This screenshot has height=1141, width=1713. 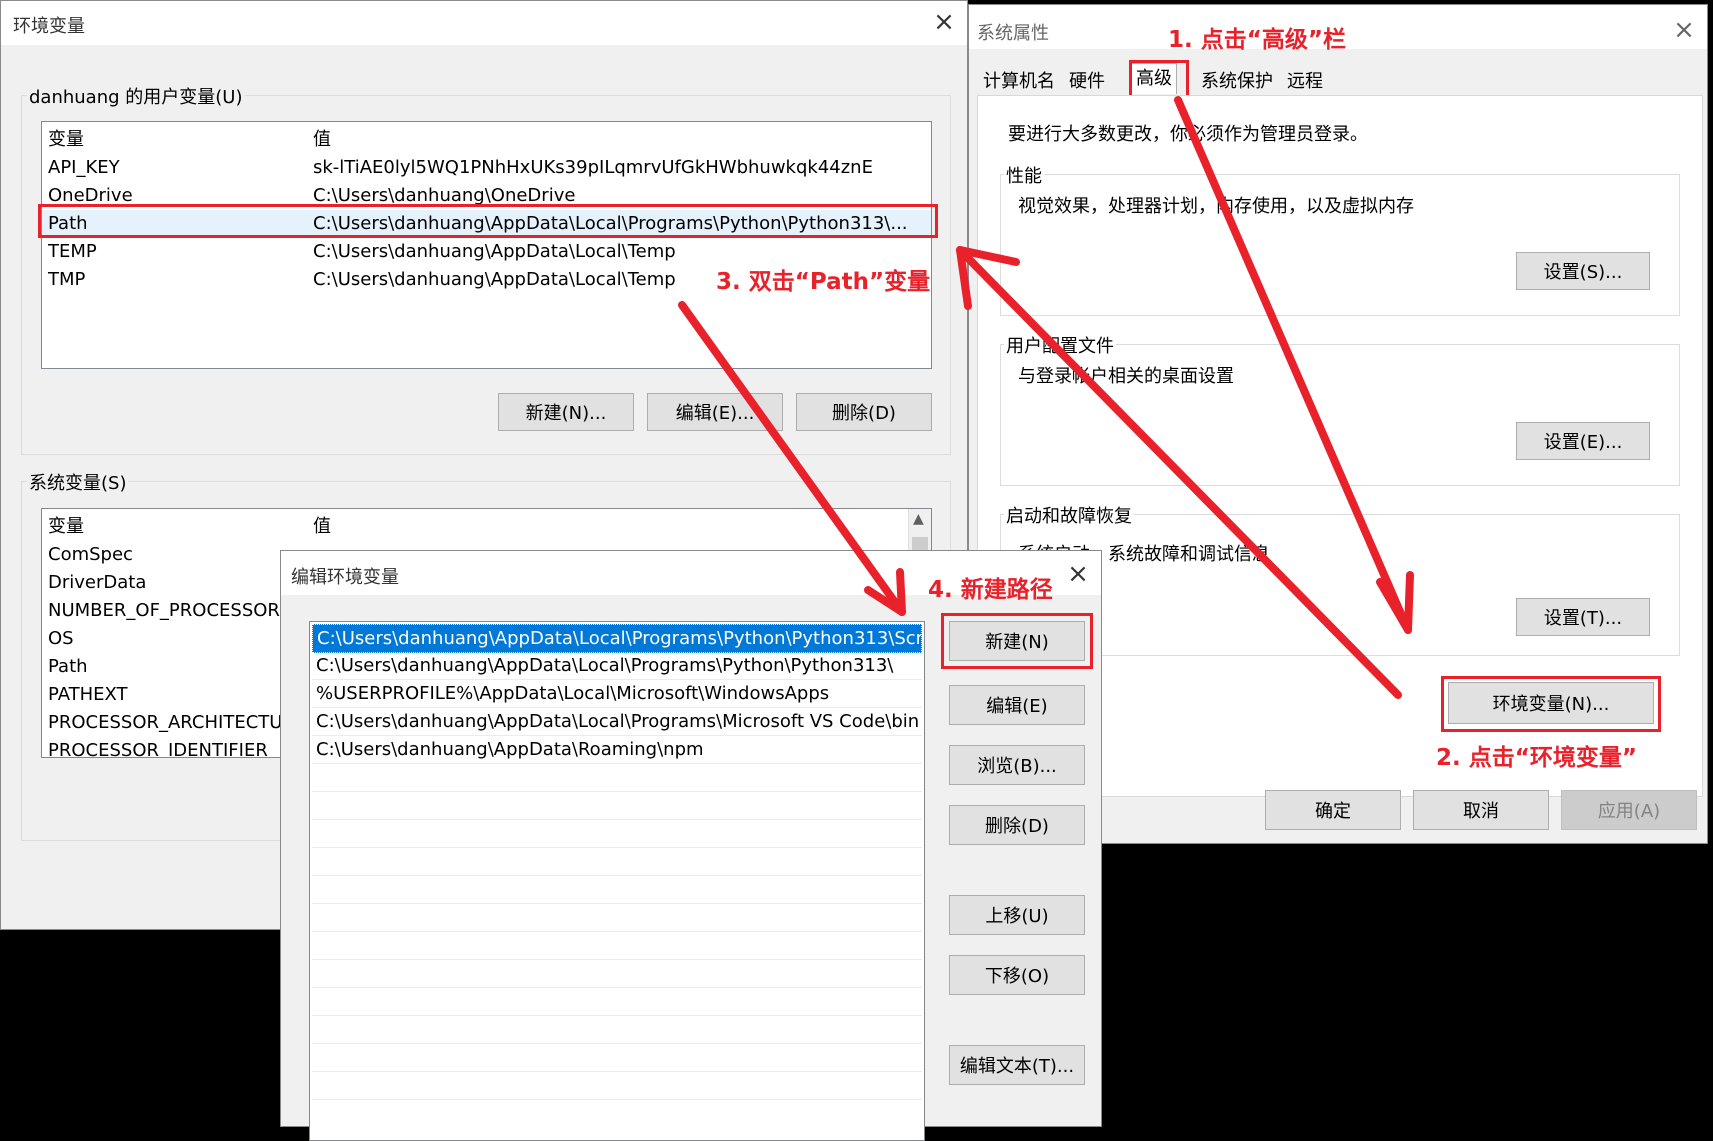 I want to click on sys-props-title: 系统属性, so click(x=1013, y=33).